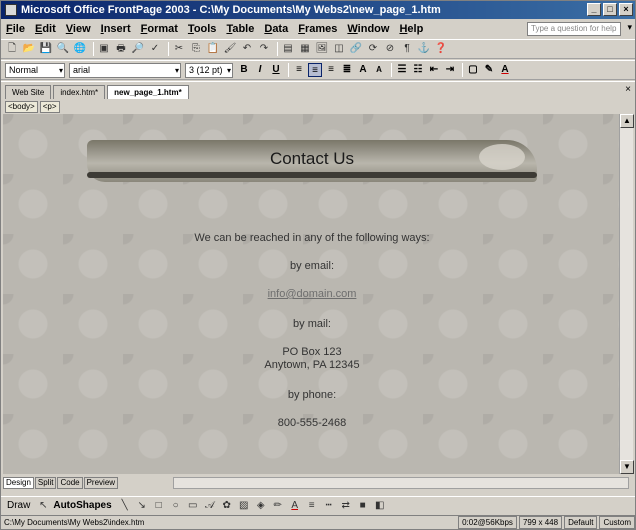  Describe the element at coordinates (43, 506) in the screenshot. I see `select-objects-icon: ↖` at that location.